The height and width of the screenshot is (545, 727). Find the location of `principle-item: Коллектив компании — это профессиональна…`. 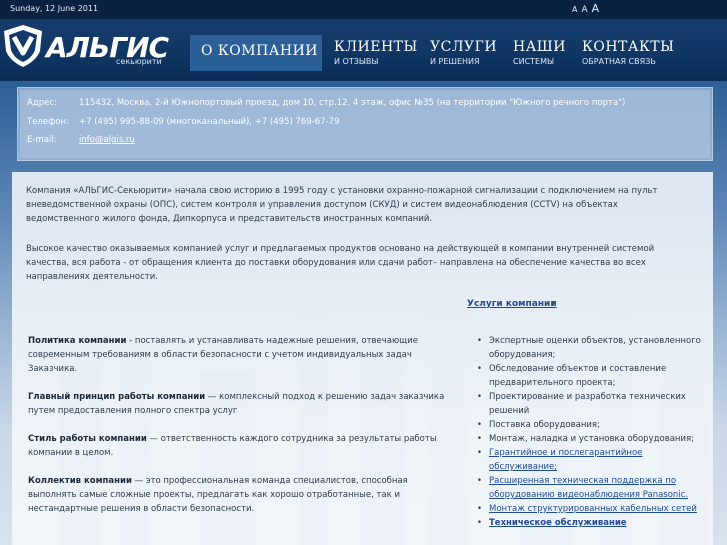

principle-item: Коллектив компании — это профессиональна… is located at coordinates (238, 495).